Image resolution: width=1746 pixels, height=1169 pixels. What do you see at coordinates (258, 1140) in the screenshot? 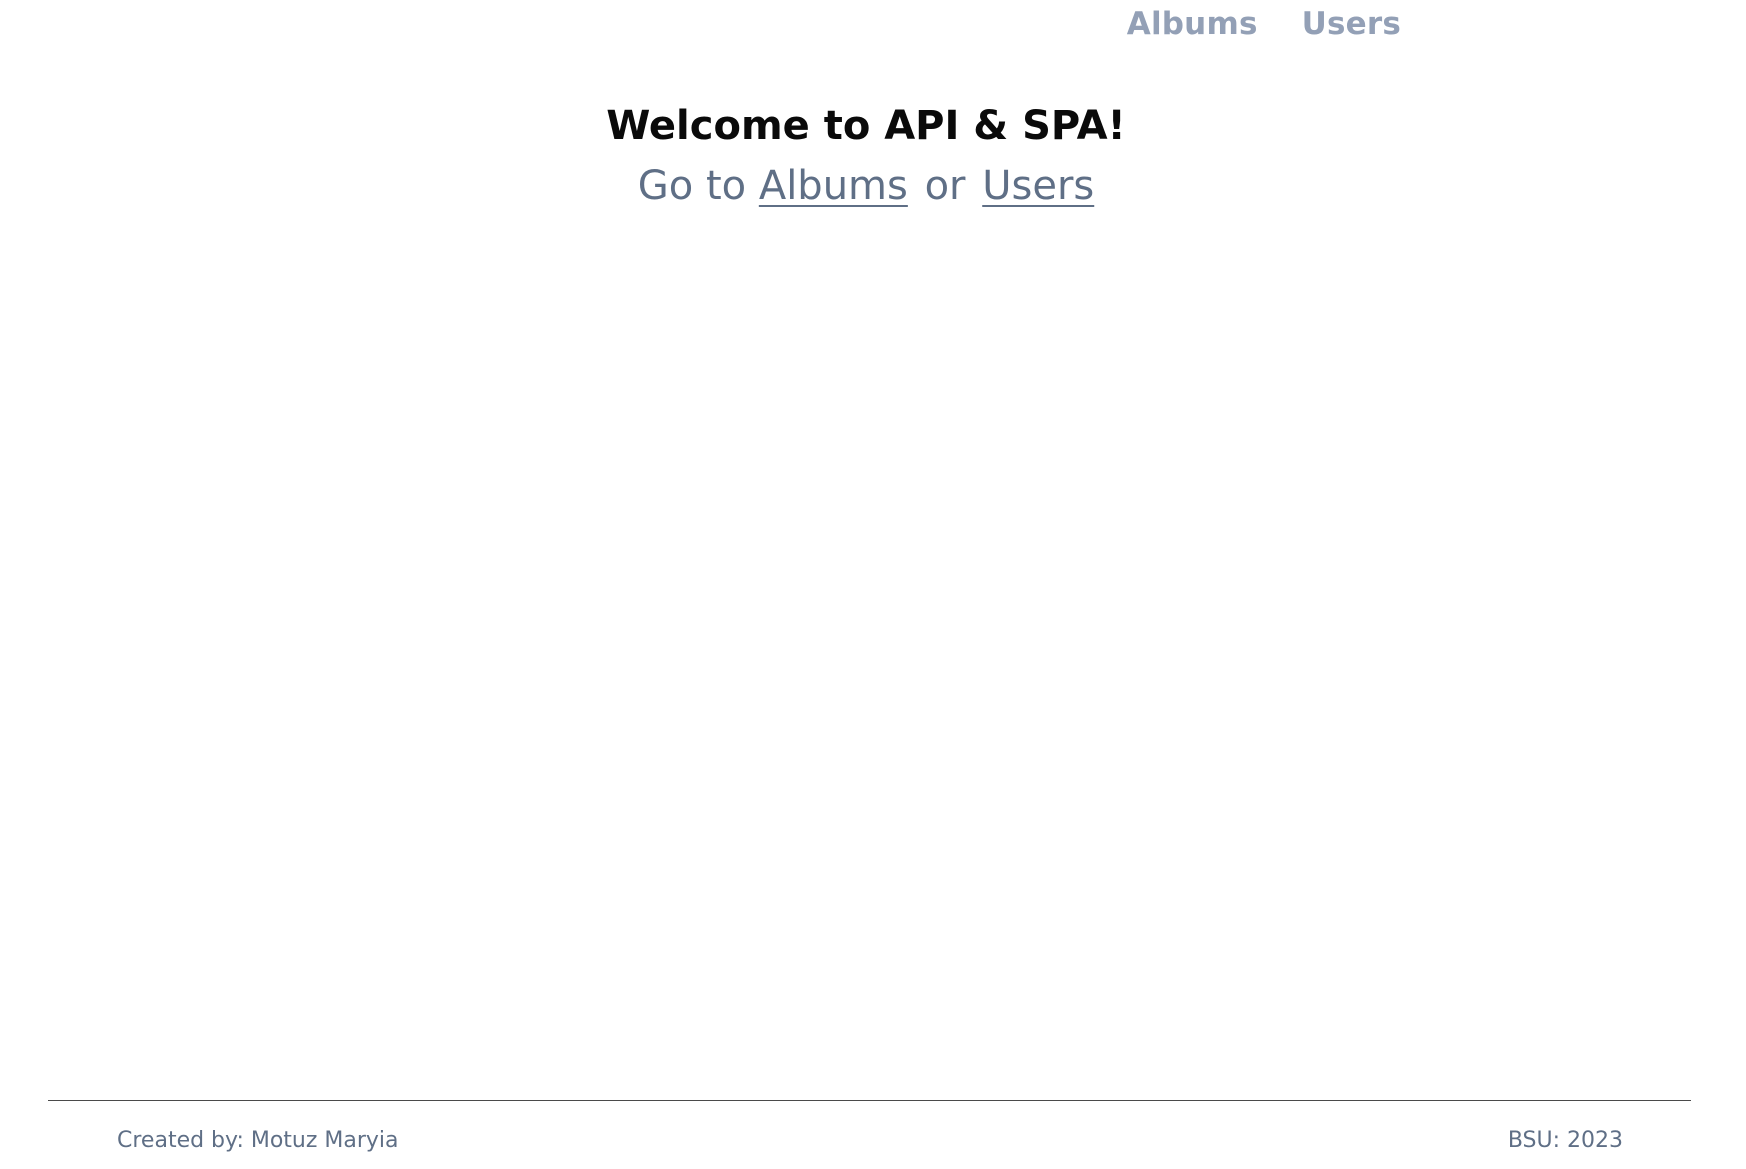
I see `footer-created-by: Created by: Motuz Maryia` at bounding box center [258, 1140].